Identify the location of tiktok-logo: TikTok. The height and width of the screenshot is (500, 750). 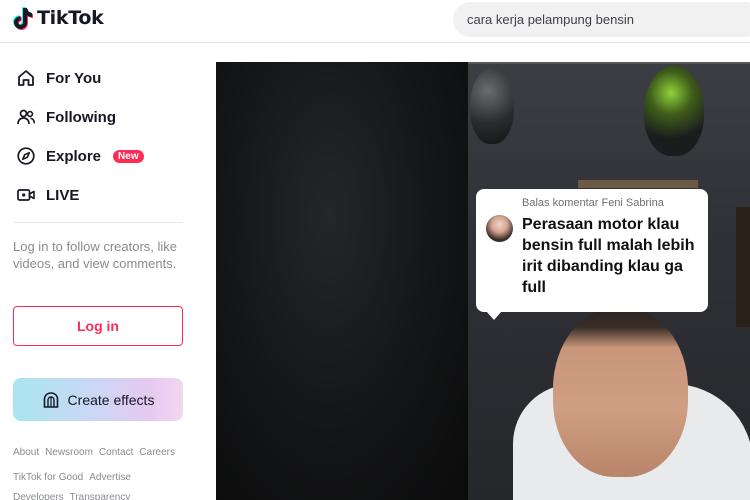
(58, 18).